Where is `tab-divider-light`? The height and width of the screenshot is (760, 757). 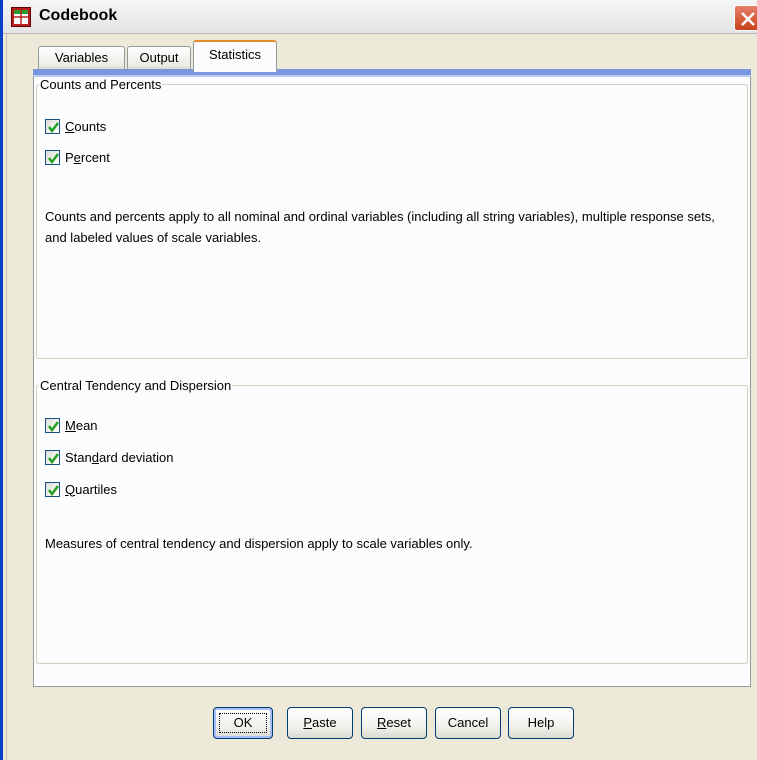 tab-divider-light is located at coordinates (392, 76).